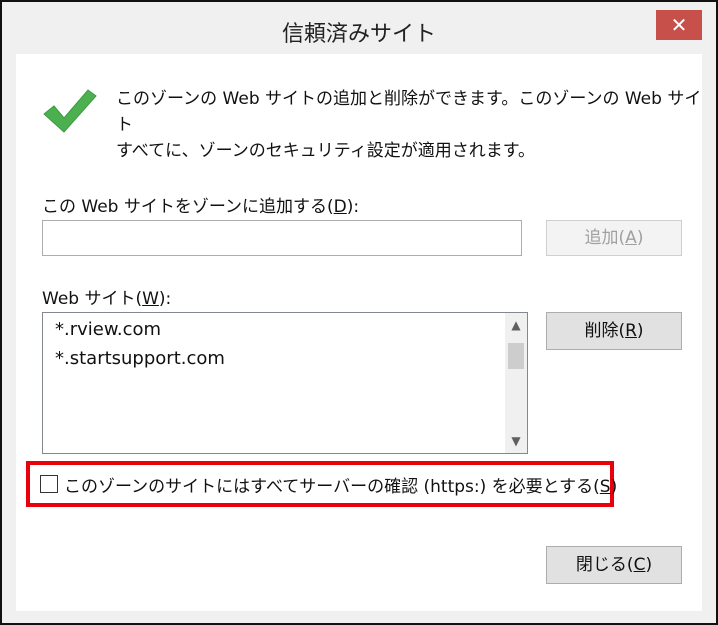 This screenshot has height=625, width=718. I want to click on add-button-suffix: ), so click(640, 238).